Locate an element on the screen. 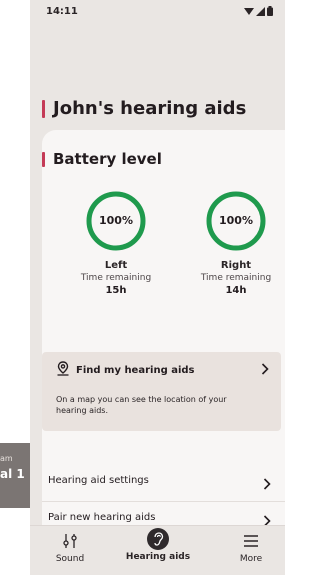  signal-icon is located at coordinates (260, 11).